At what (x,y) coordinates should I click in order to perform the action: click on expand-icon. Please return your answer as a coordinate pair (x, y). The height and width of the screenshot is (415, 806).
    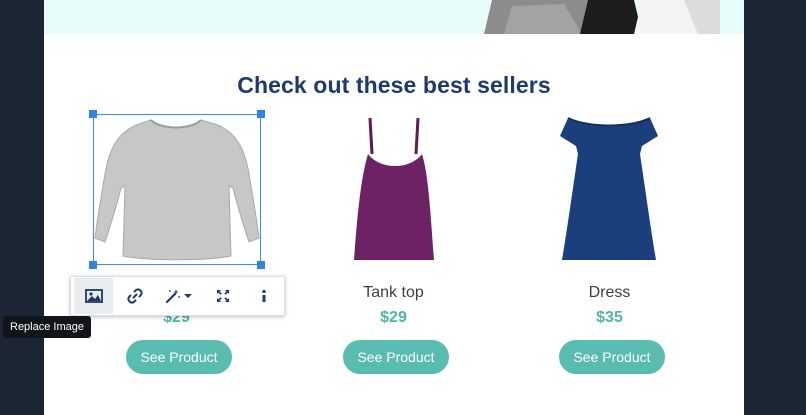
    Looking at the image, I should click on (223, 296).